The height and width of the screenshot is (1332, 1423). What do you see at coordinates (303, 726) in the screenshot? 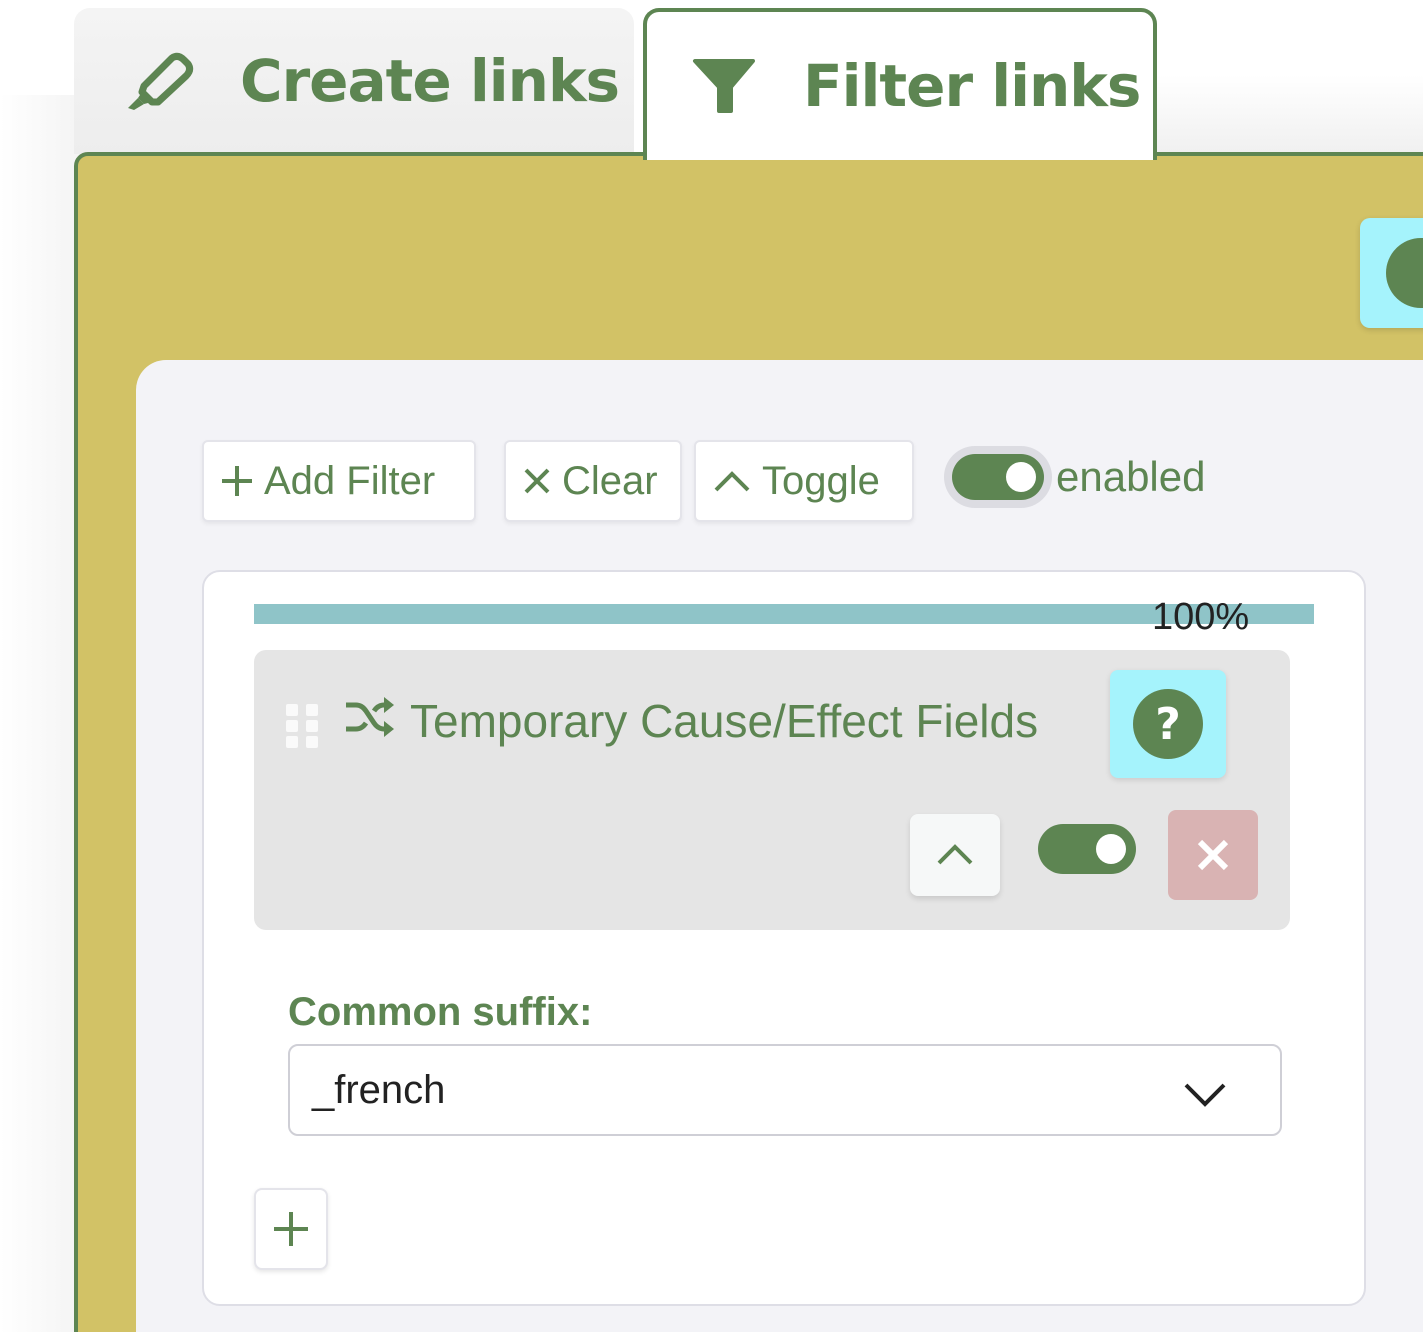
I see `drag-handle-icon` at bounding box center [303, 726].